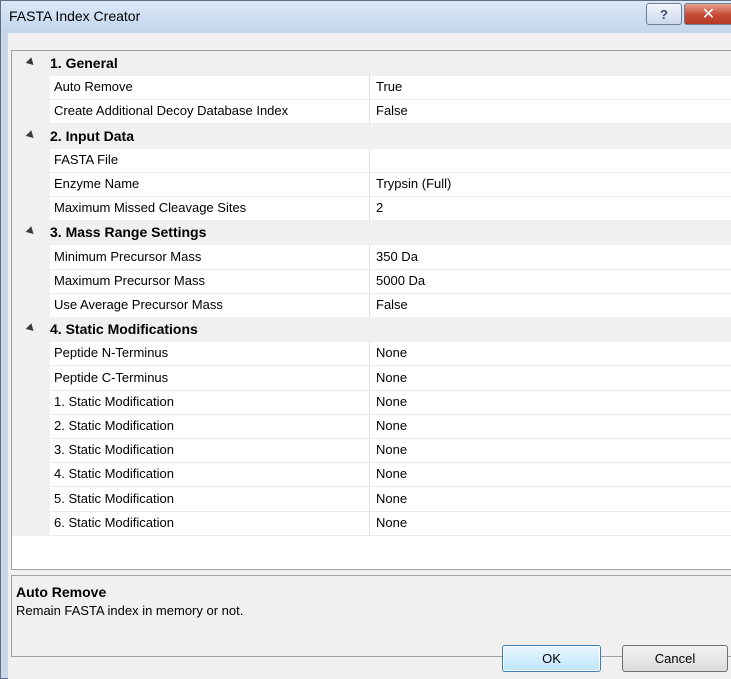 This screenshot has width=731, height=679. I want to click on help-description: Remain FASTA index in memory or not., so click(130, 610).